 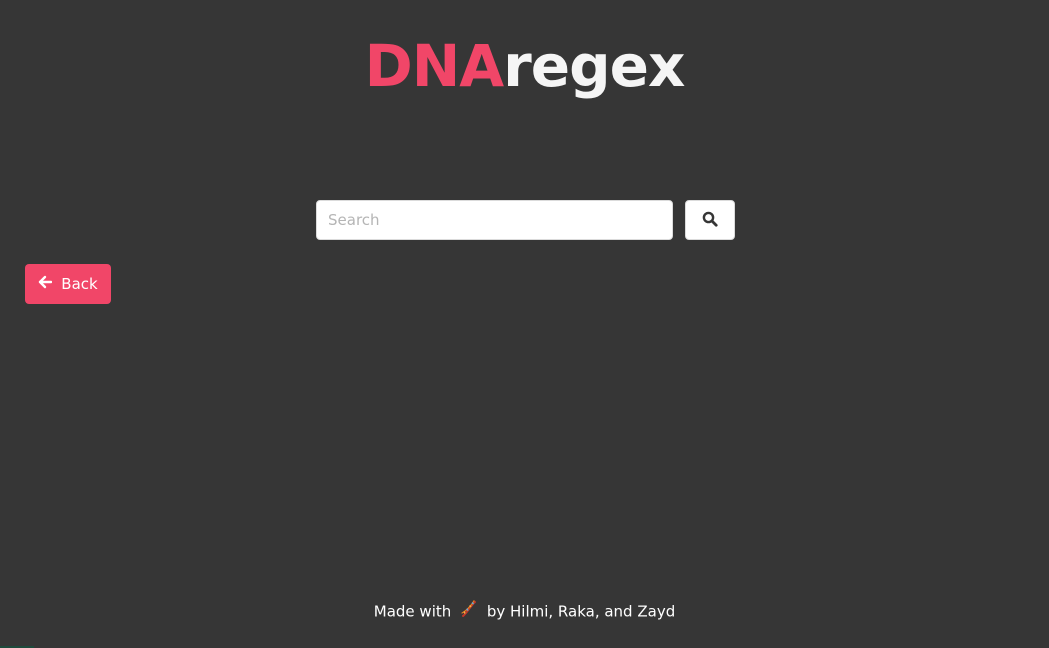 What do you see at coordinates (594, 66) in the screenshot?
I see `logo-regex-text: regex` at bounding box center [594, 66].